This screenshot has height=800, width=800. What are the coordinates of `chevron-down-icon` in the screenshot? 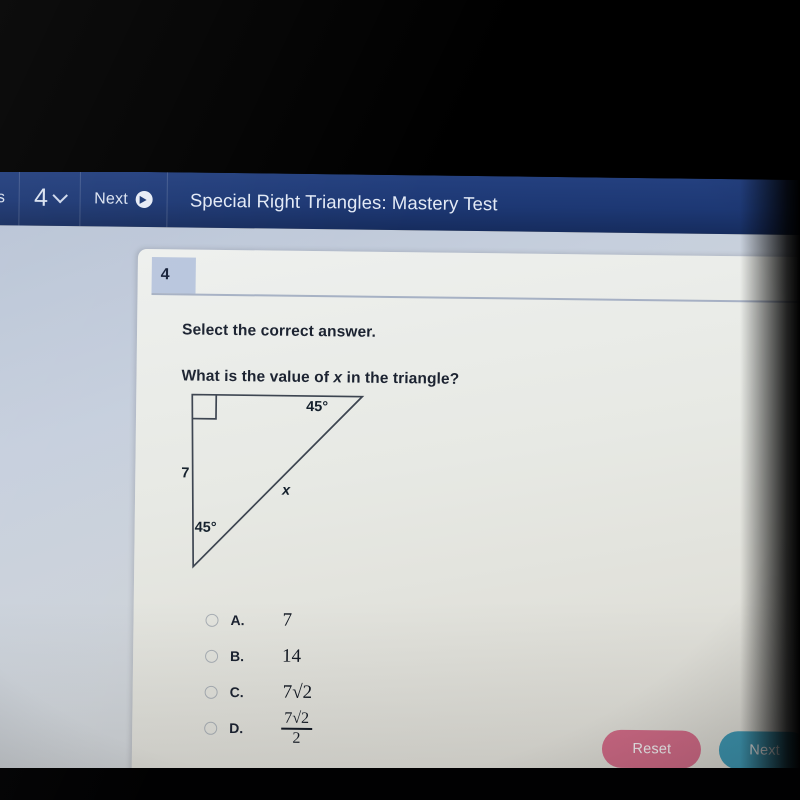 It's located at (59, 195).